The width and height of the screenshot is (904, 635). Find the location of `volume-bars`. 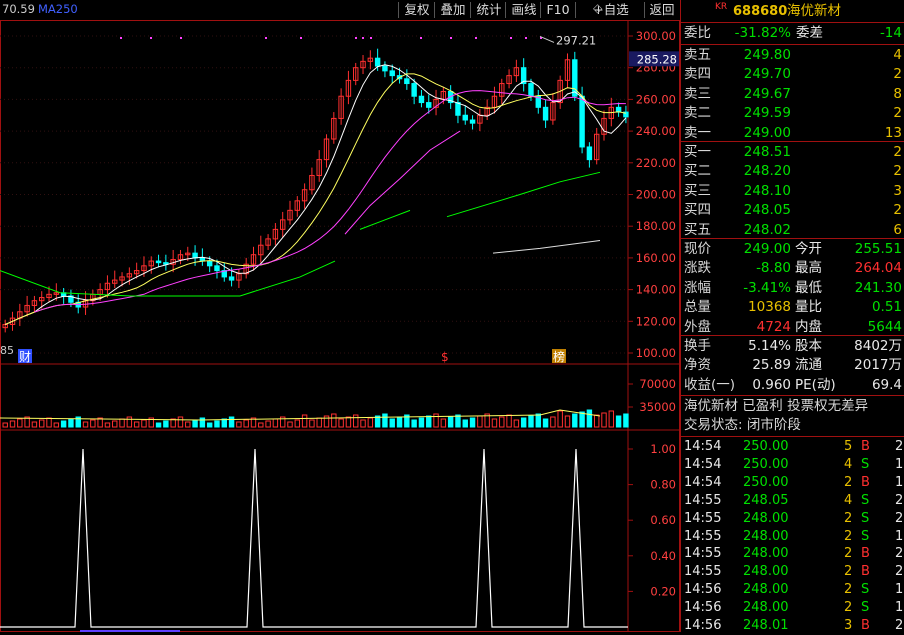

volume-bars is located at coordinates (314, 418).